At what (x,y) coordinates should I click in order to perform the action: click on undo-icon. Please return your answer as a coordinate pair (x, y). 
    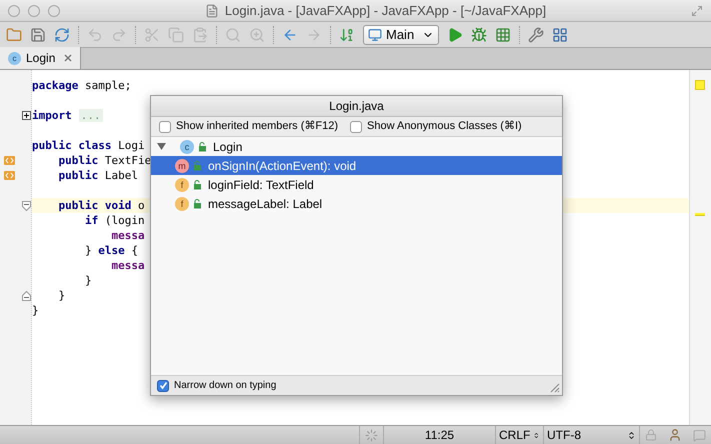
    Looking at the image, I should click on (95, 34).